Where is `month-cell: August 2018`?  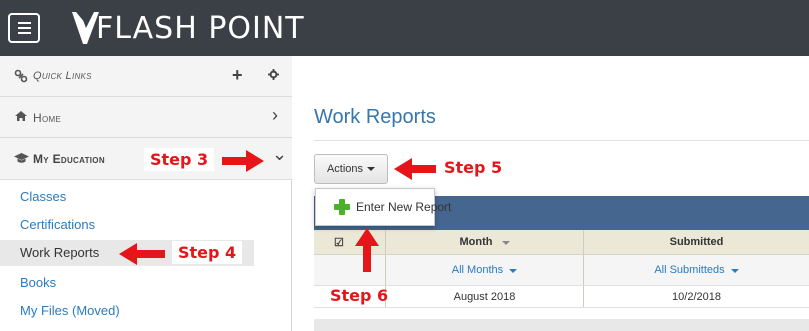 month-cell: August 2018 is located at coordinates (485, 296).